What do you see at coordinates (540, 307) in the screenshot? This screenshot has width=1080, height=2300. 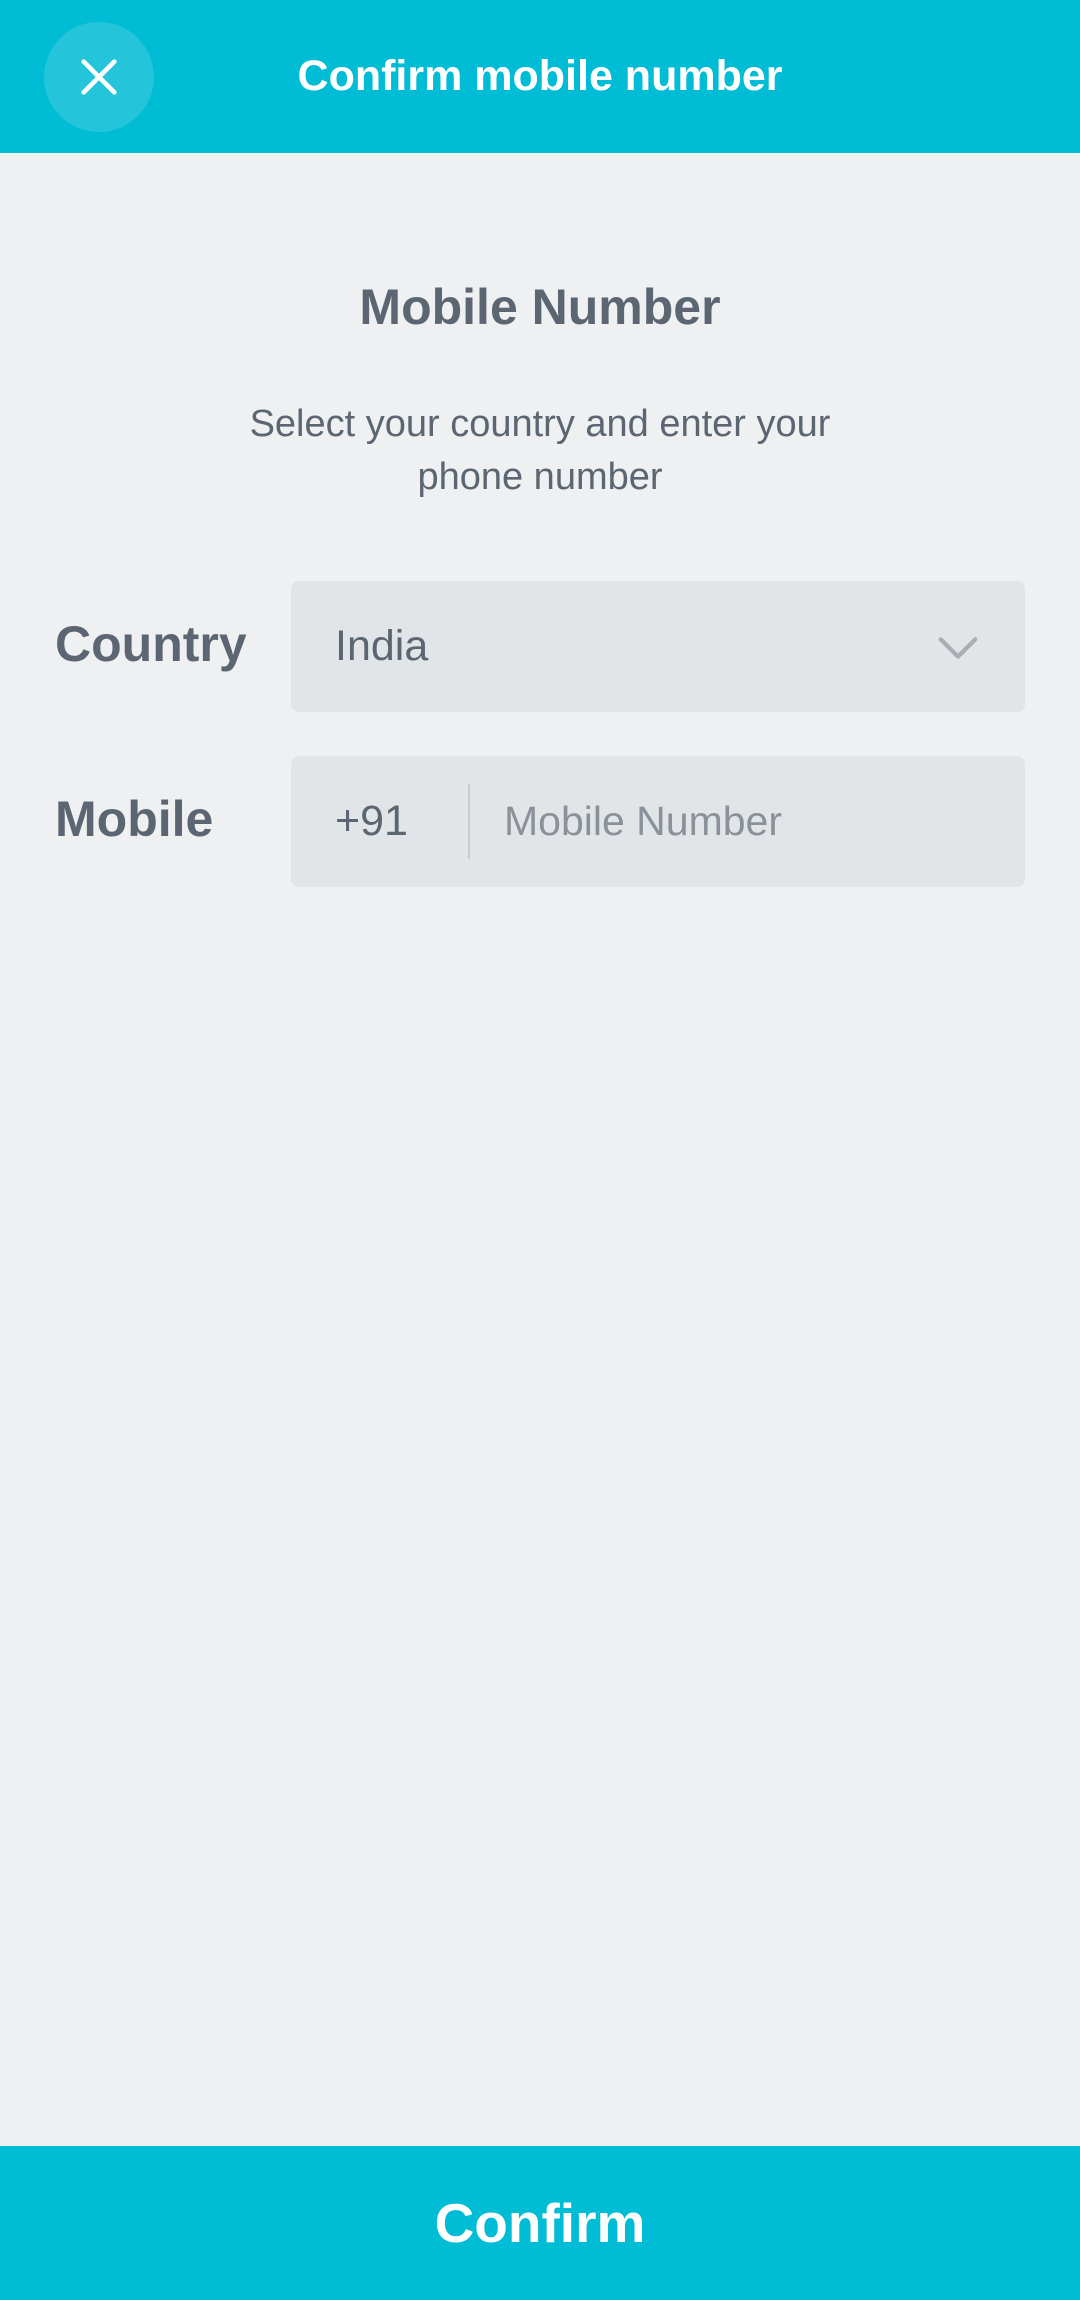 I see `section-title: Mobile Number` at bounding box center [540, 307].